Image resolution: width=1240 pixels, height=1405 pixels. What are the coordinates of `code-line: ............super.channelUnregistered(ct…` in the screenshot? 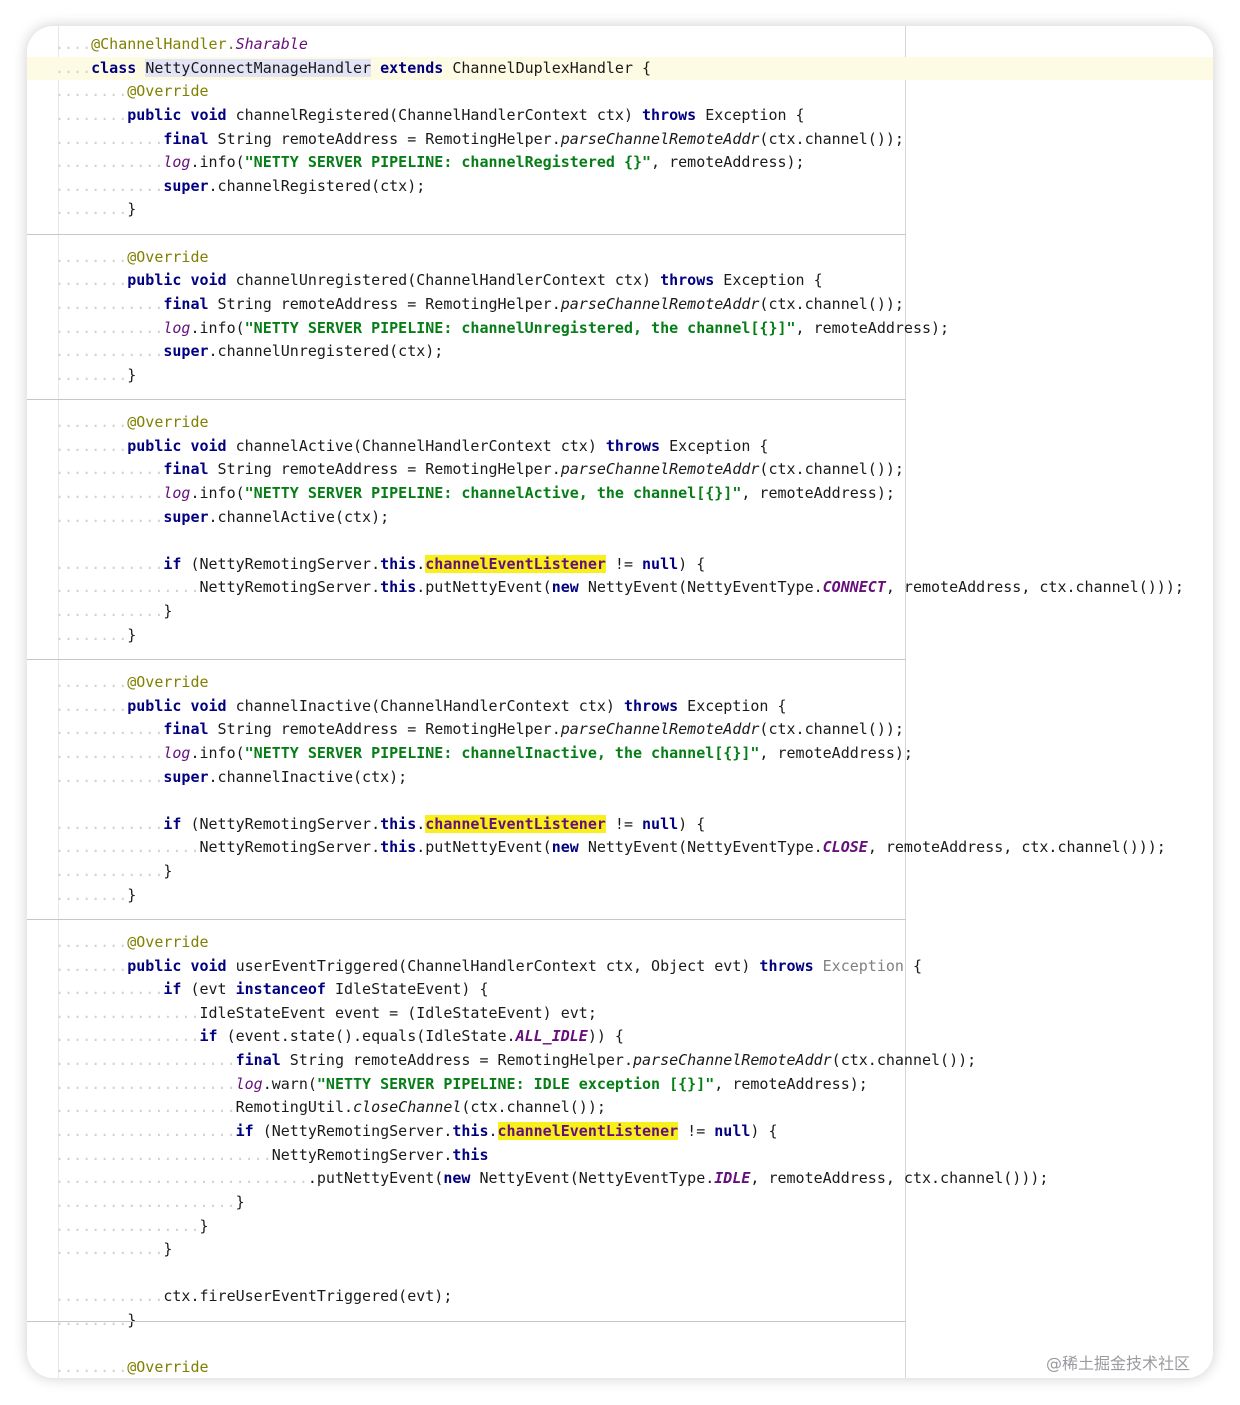 It's located at (620, 351).